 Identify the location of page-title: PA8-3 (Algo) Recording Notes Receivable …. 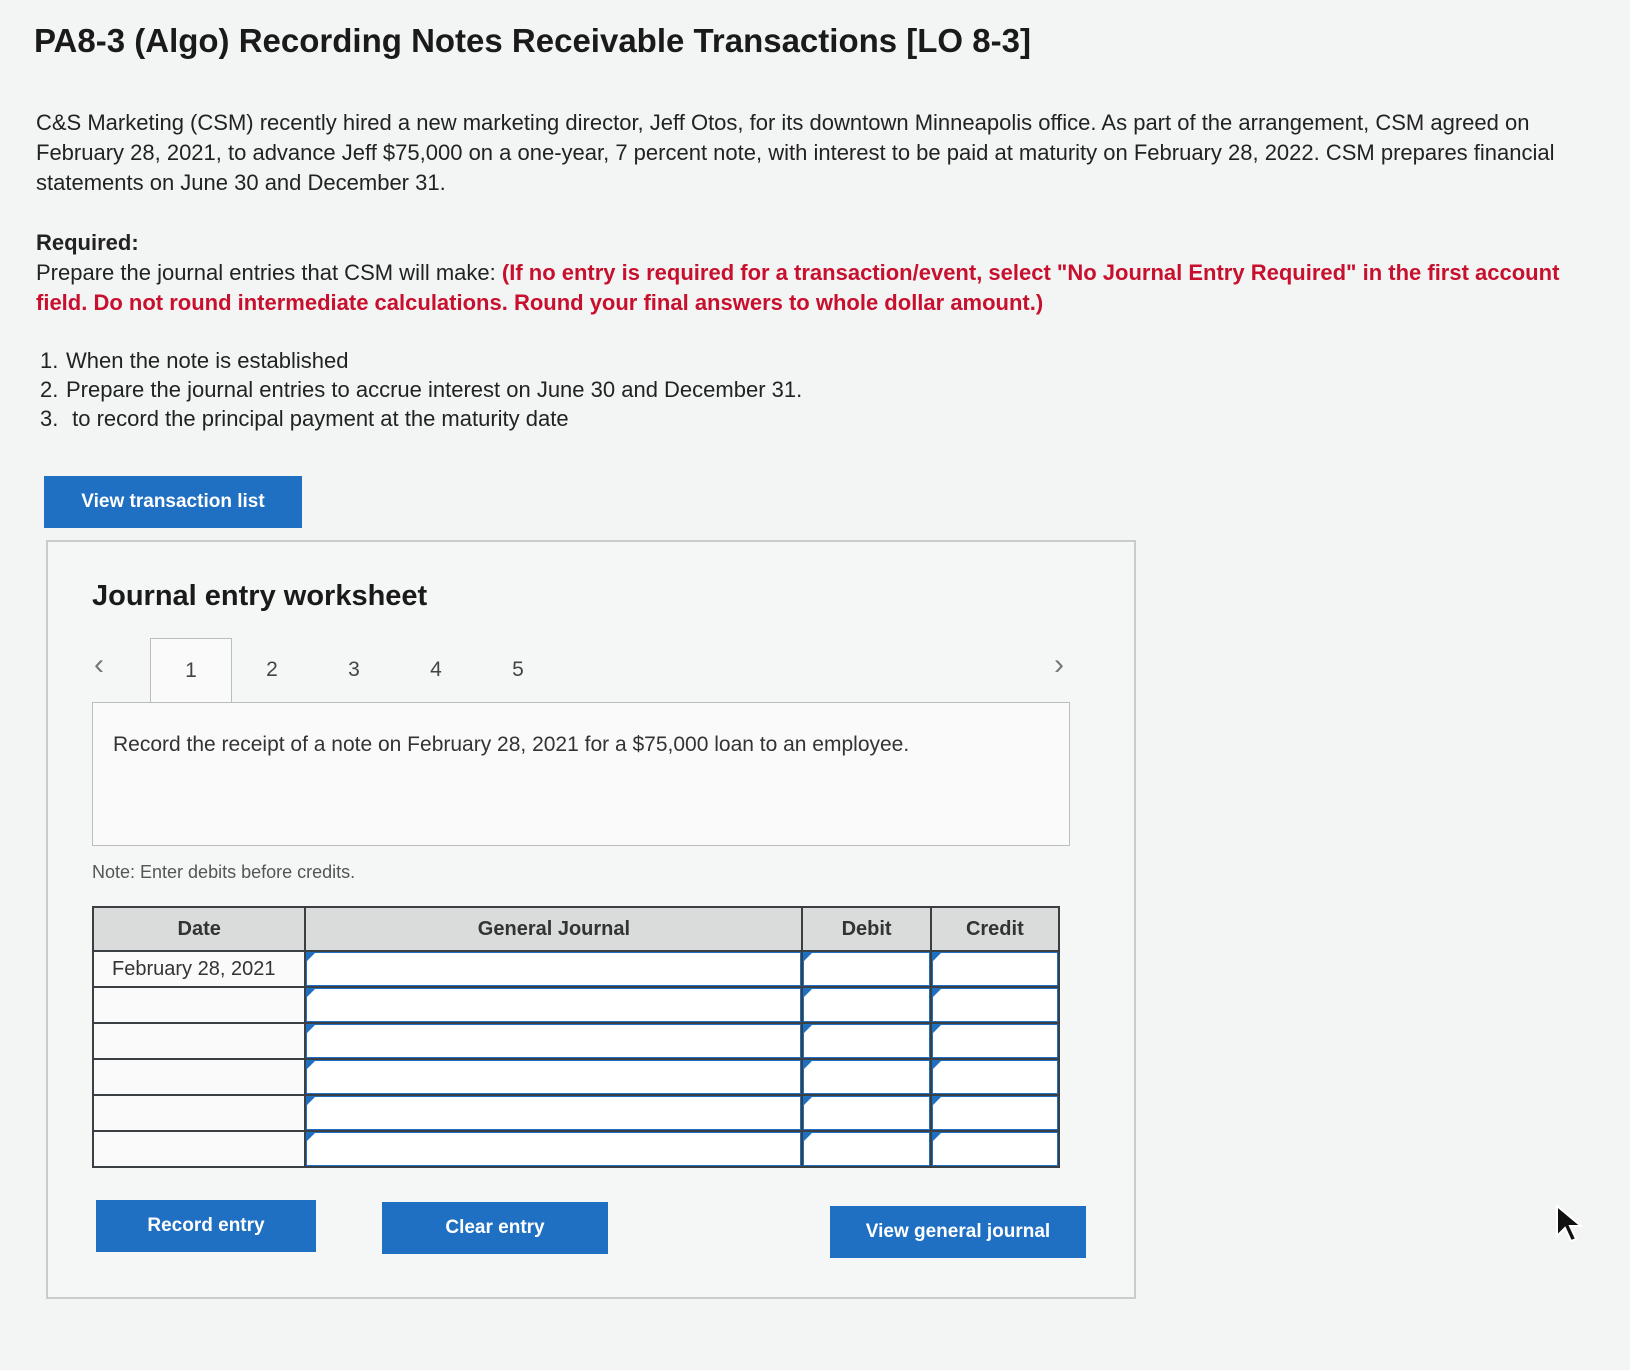
(532, 40).